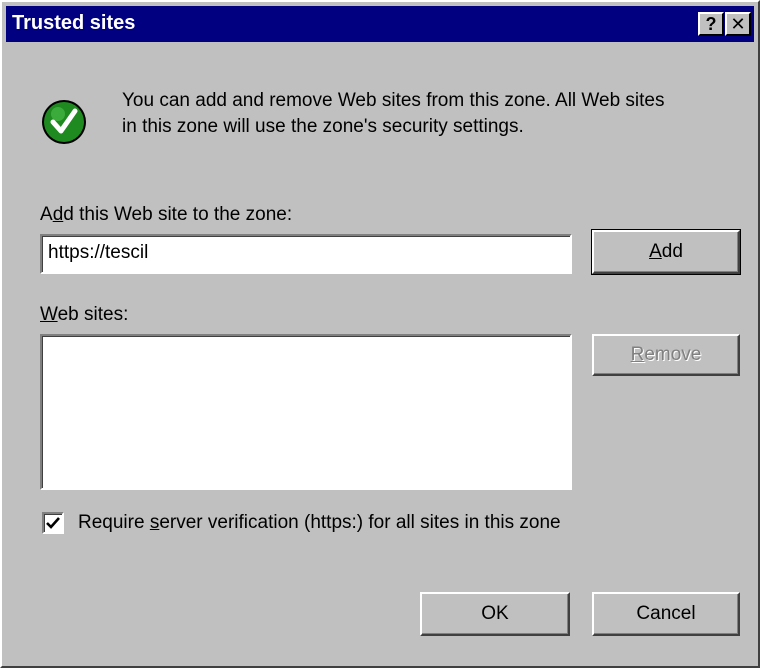 The height and width of the screenshot is (668, 760). I want to click on cancel-button-label: Cancel, so click(666, 613).